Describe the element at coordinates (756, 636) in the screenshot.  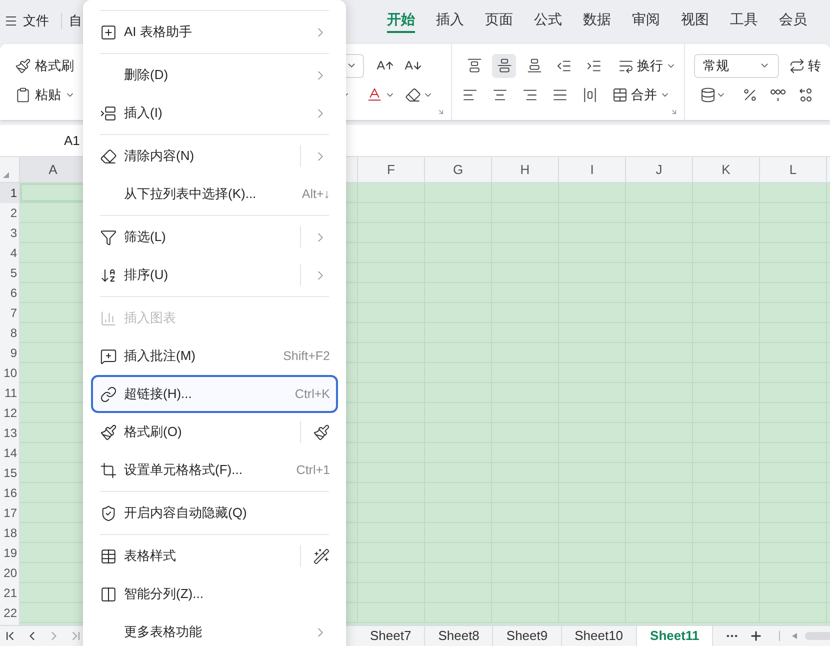
I see `add-sheet-icon` at that location.